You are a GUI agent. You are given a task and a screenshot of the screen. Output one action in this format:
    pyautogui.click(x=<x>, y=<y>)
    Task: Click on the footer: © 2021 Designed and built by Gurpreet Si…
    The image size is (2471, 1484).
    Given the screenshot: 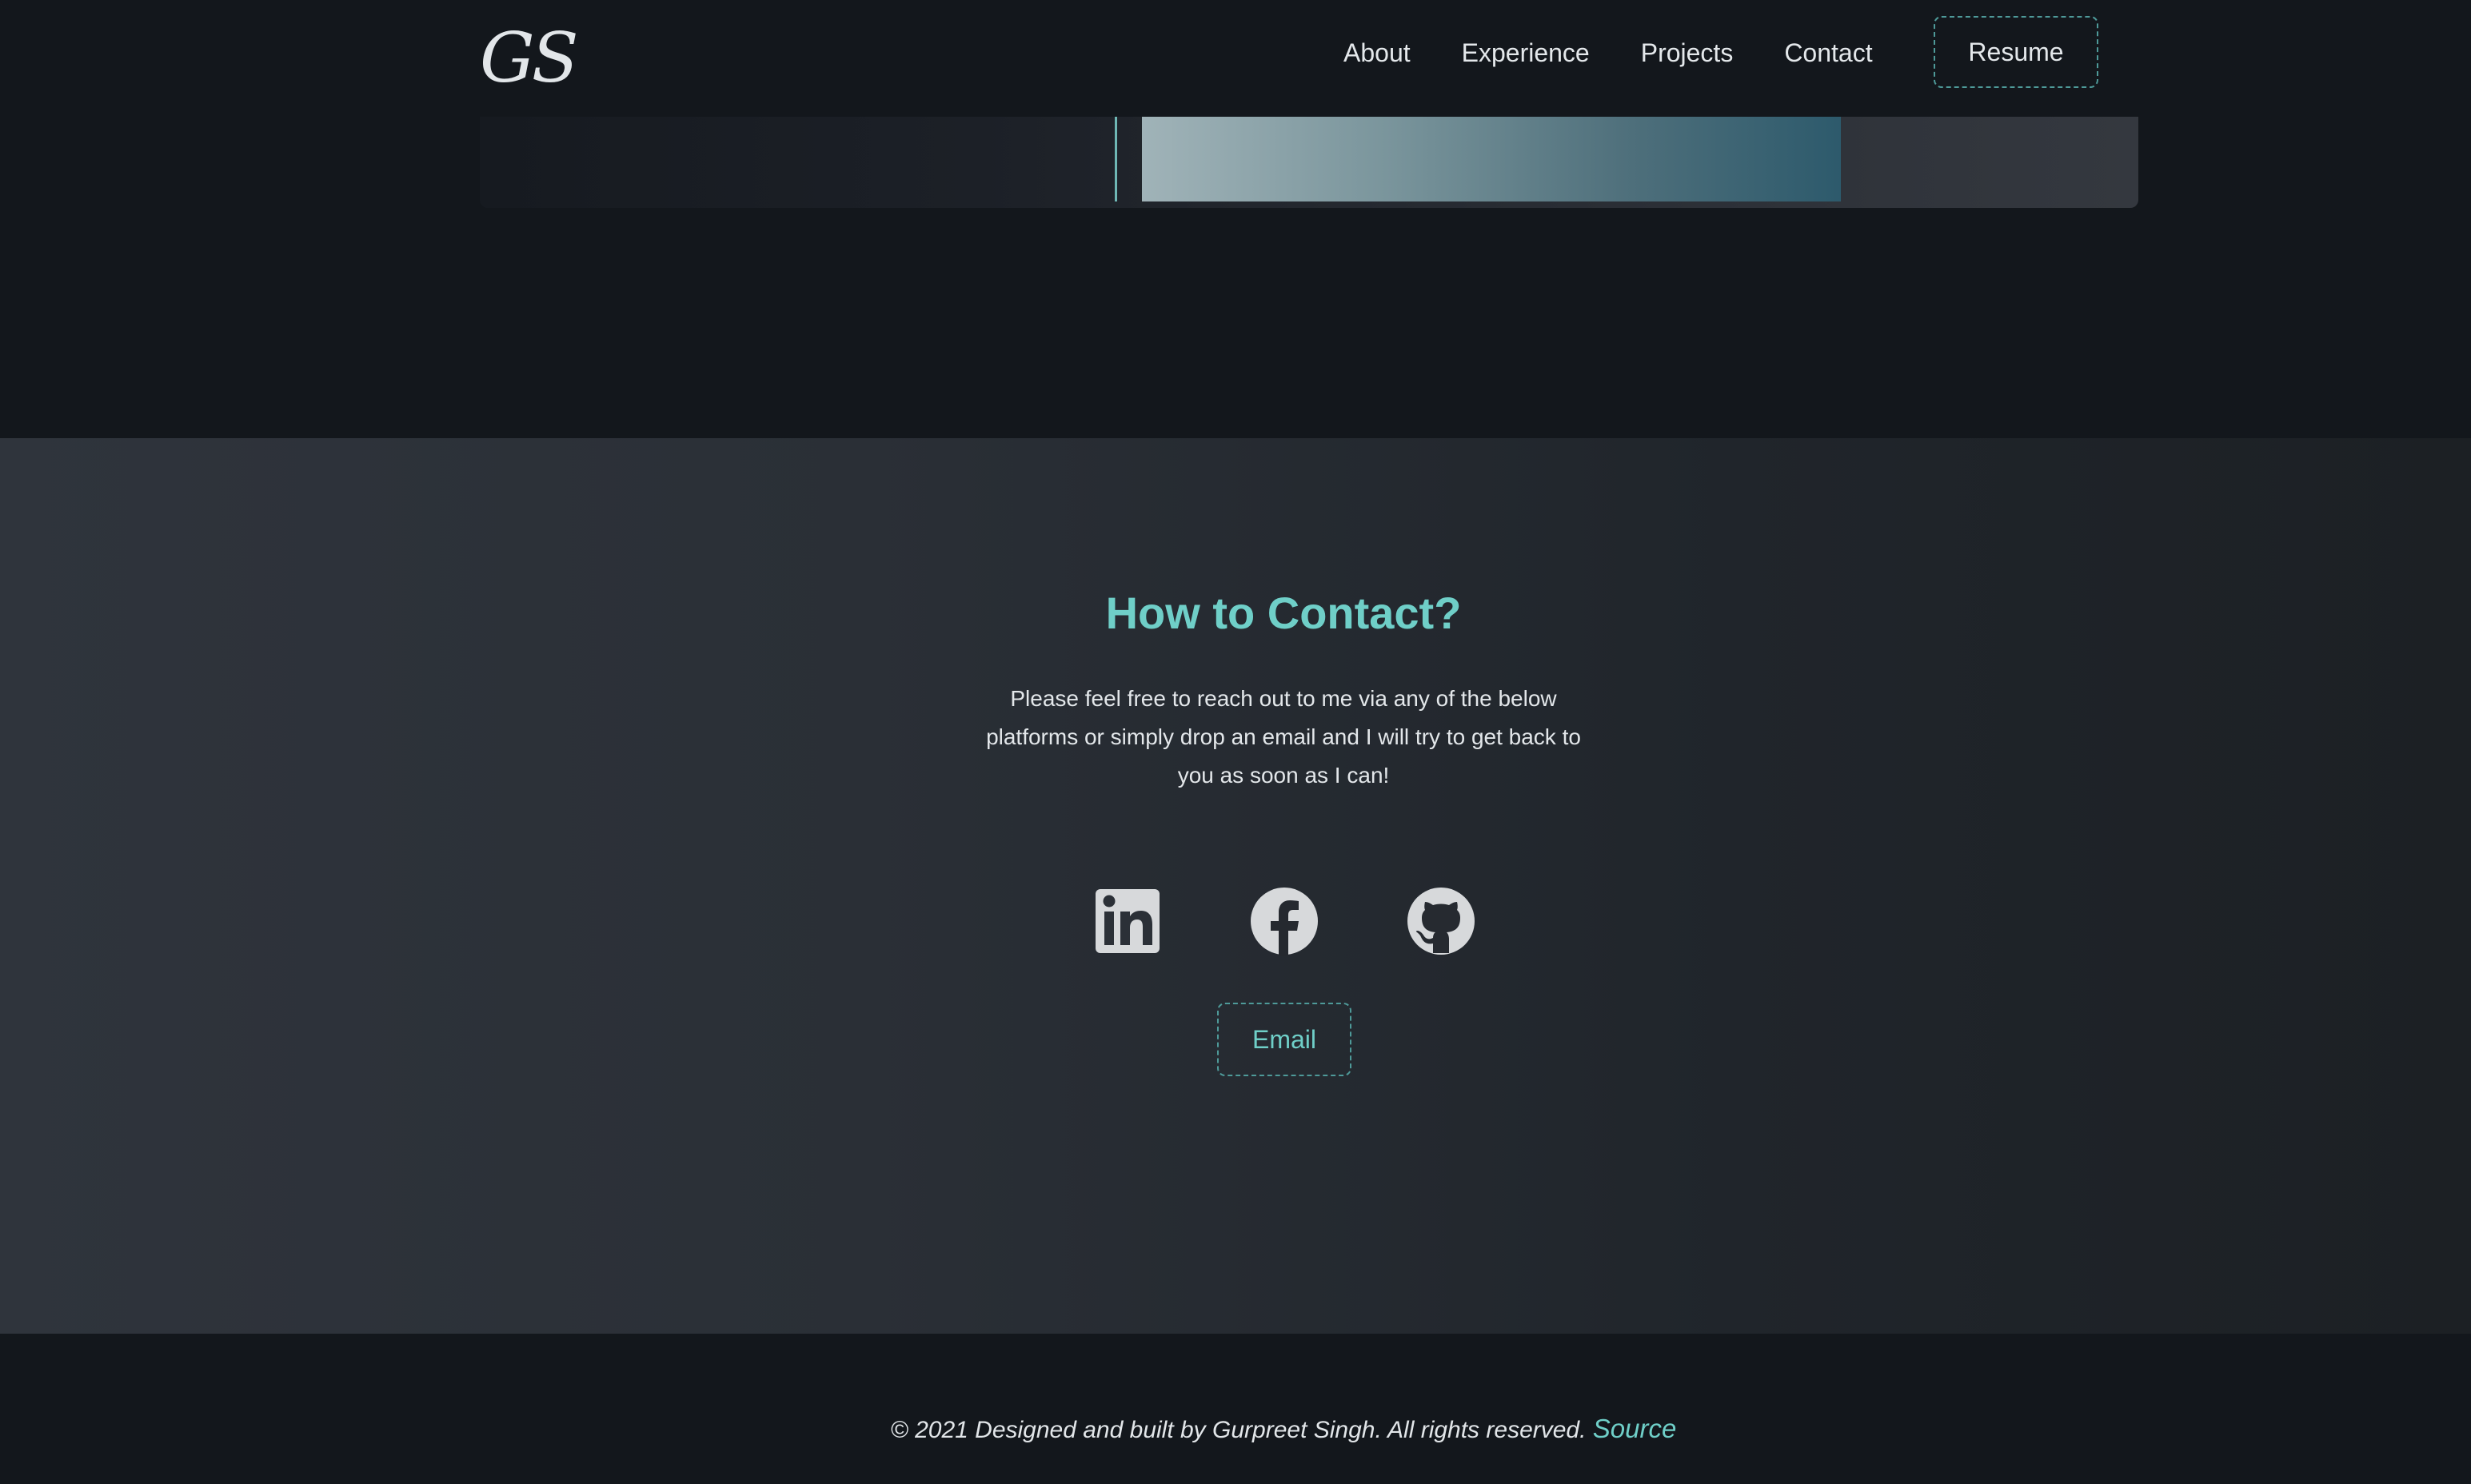 What is the action you would take?
    pyautogui.click(x=1235, y=1409)
    